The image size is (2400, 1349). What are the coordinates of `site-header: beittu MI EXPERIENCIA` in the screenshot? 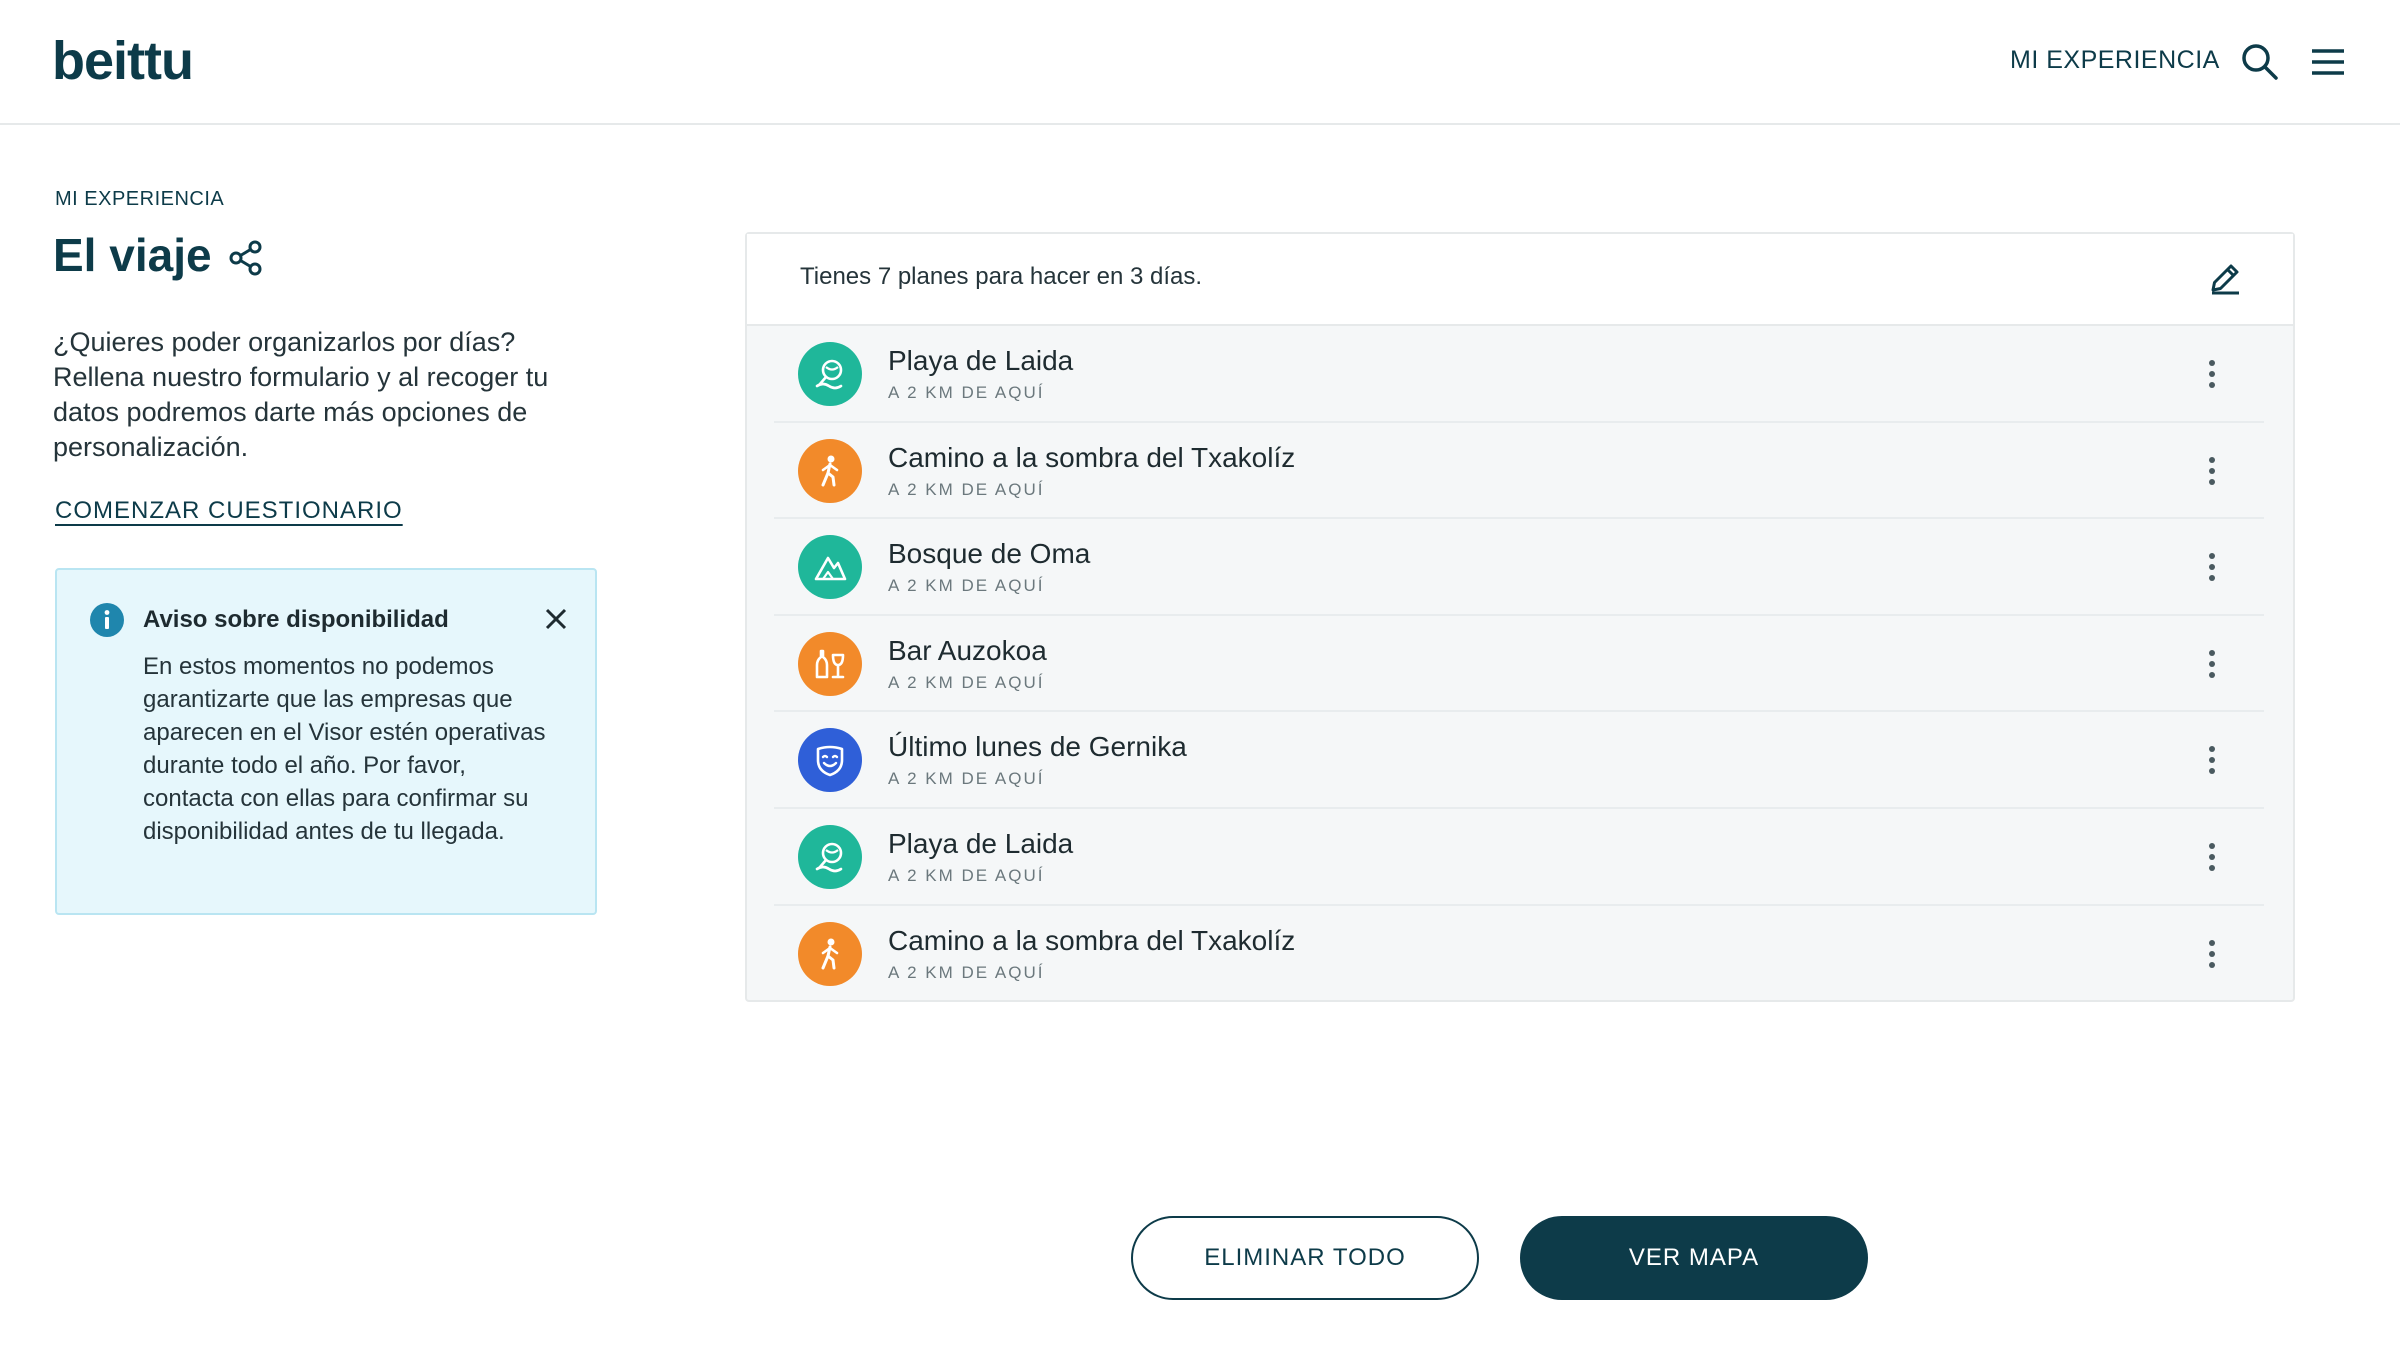 It's located at (1200, 62).